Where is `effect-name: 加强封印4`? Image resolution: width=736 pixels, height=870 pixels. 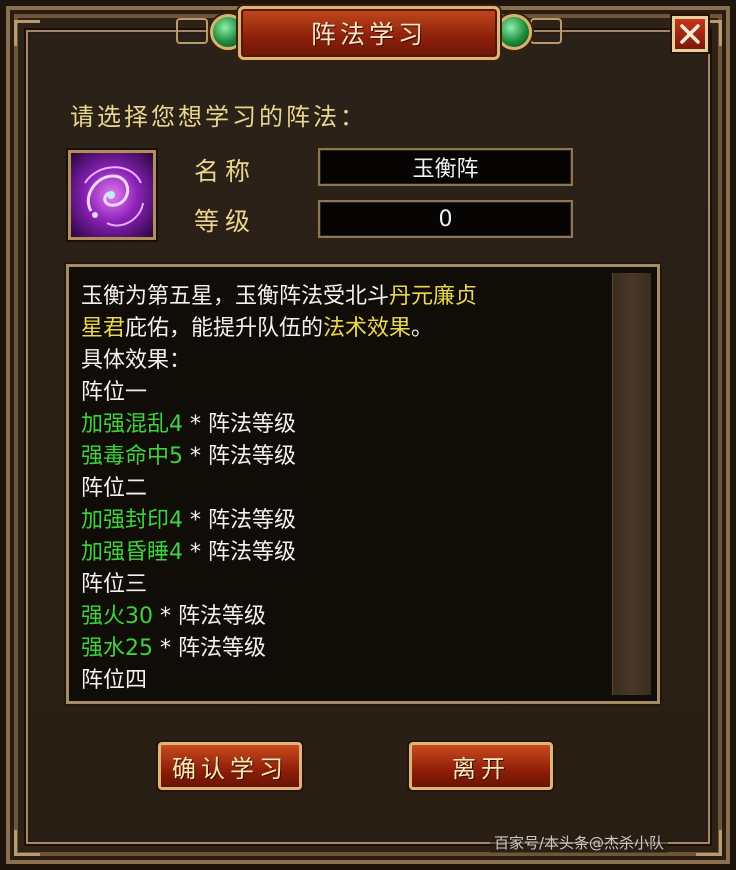 effect-name: 加强封印4 is located at coordinates (132, 520).